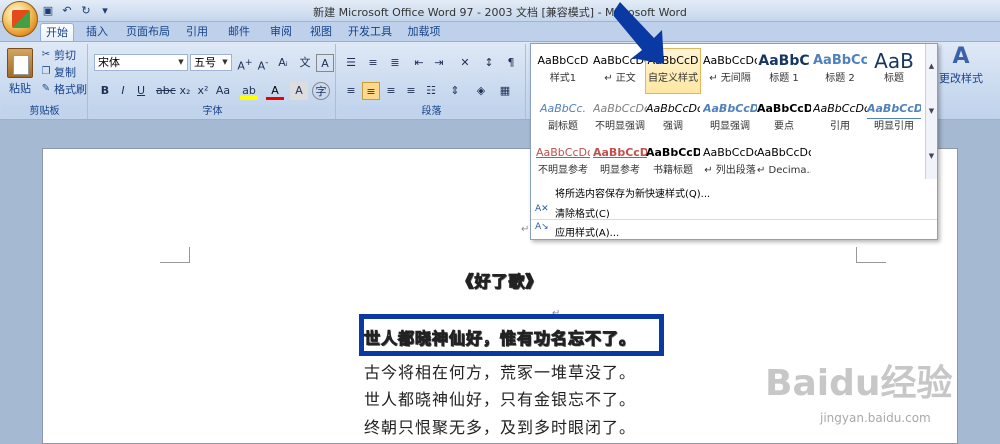 The height and width of the screenshot is (444, 1000). Describe the element at coordinates (840, 119) in the screenshot. I see `style-item: AaBbCcDc 引用` at that location.